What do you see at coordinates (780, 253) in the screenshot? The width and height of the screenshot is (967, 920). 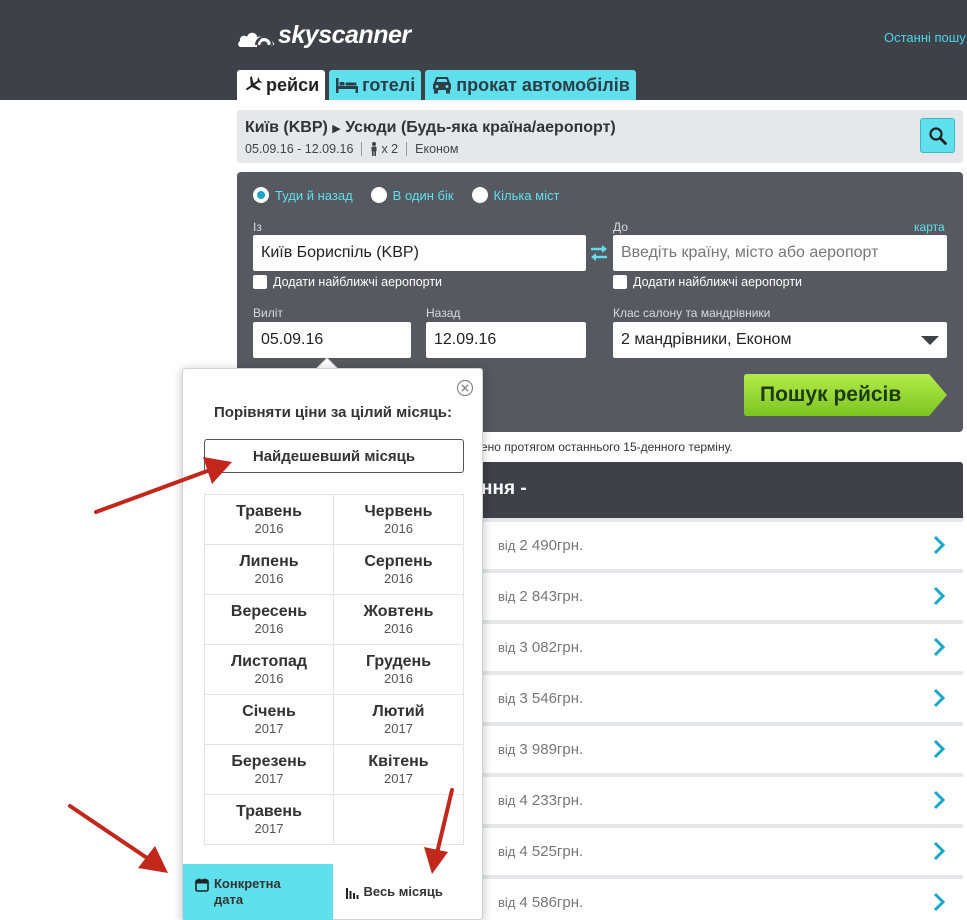 I see `to-input: Введіть країну, місто або аеропорт` at bounding box center [780, 253].